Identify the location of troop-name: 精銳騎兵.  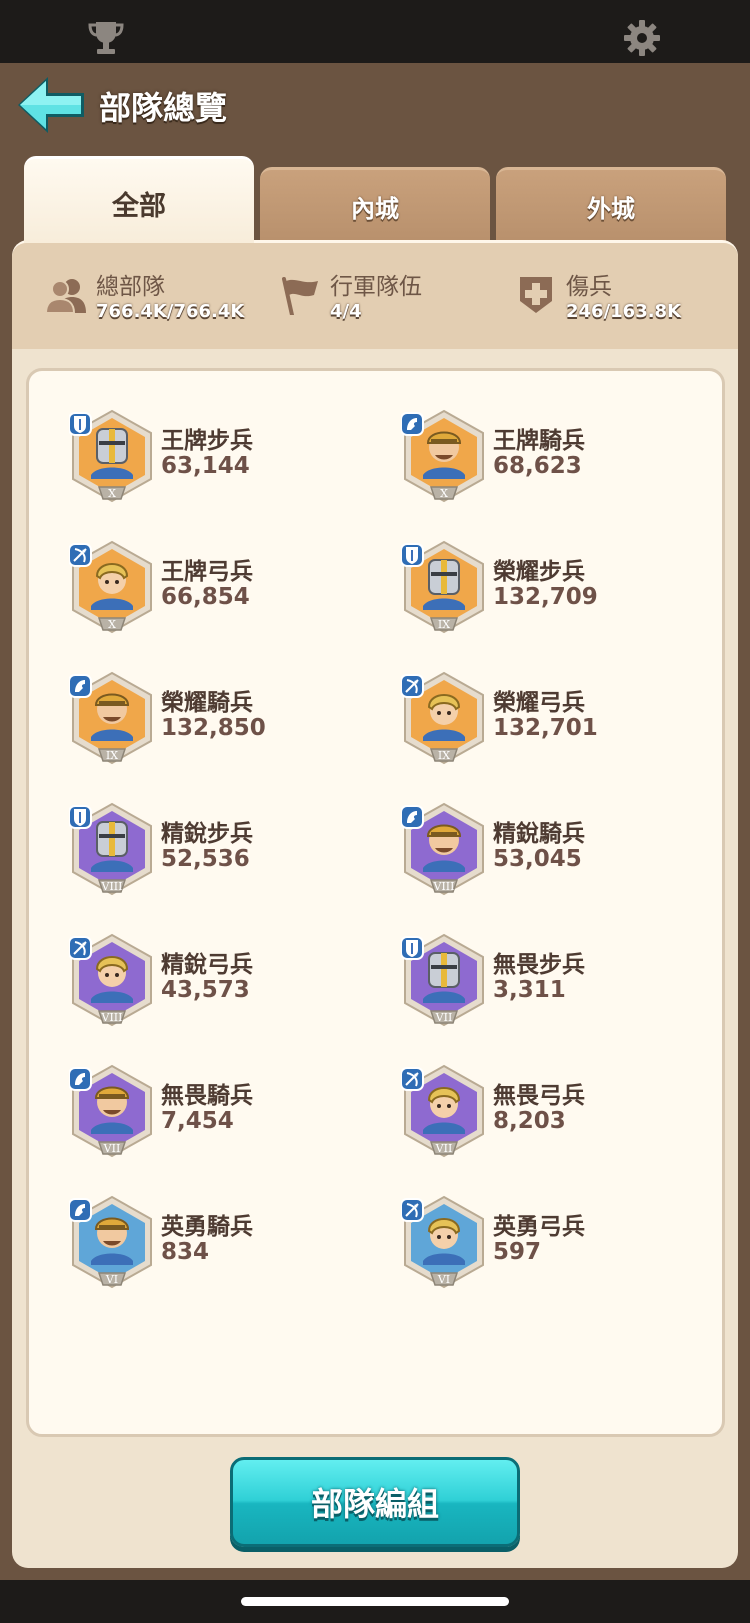
(539, 834).